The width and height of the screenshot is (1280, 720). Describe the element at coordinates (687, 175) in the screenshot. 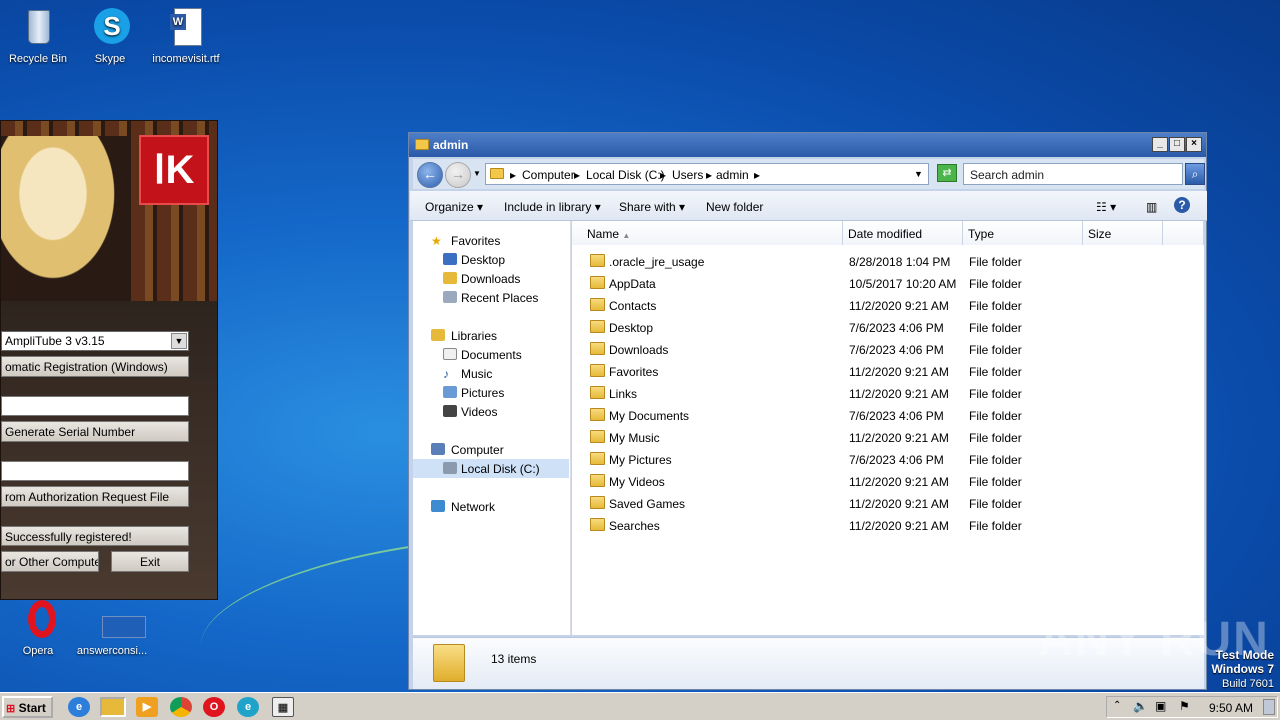

I see `breadcrumb-users: Users` at that location.